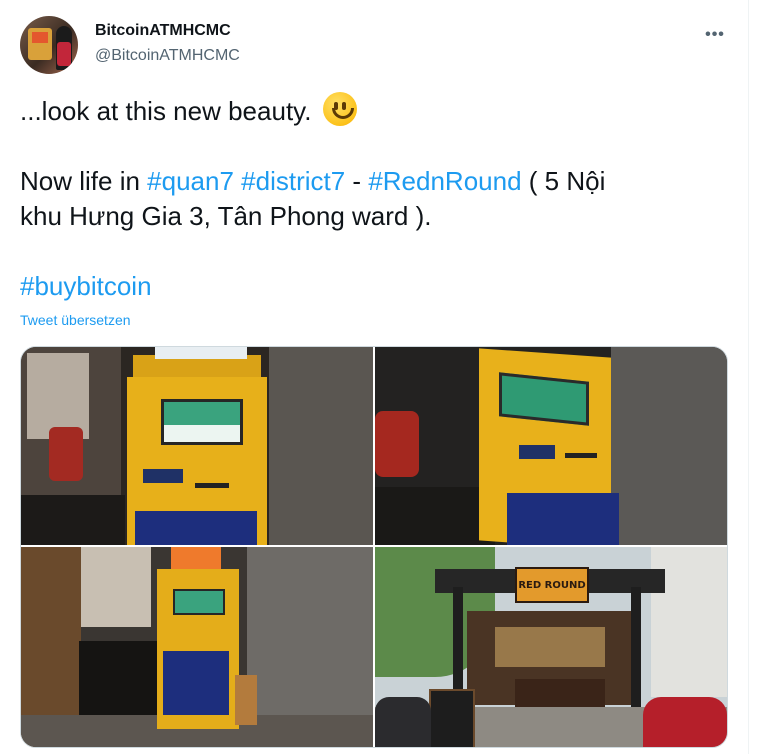 The height and width of the screenshot is (754, 772). I want to click on author-display-name: BitcoinATMHCMC, so click(163, 31).